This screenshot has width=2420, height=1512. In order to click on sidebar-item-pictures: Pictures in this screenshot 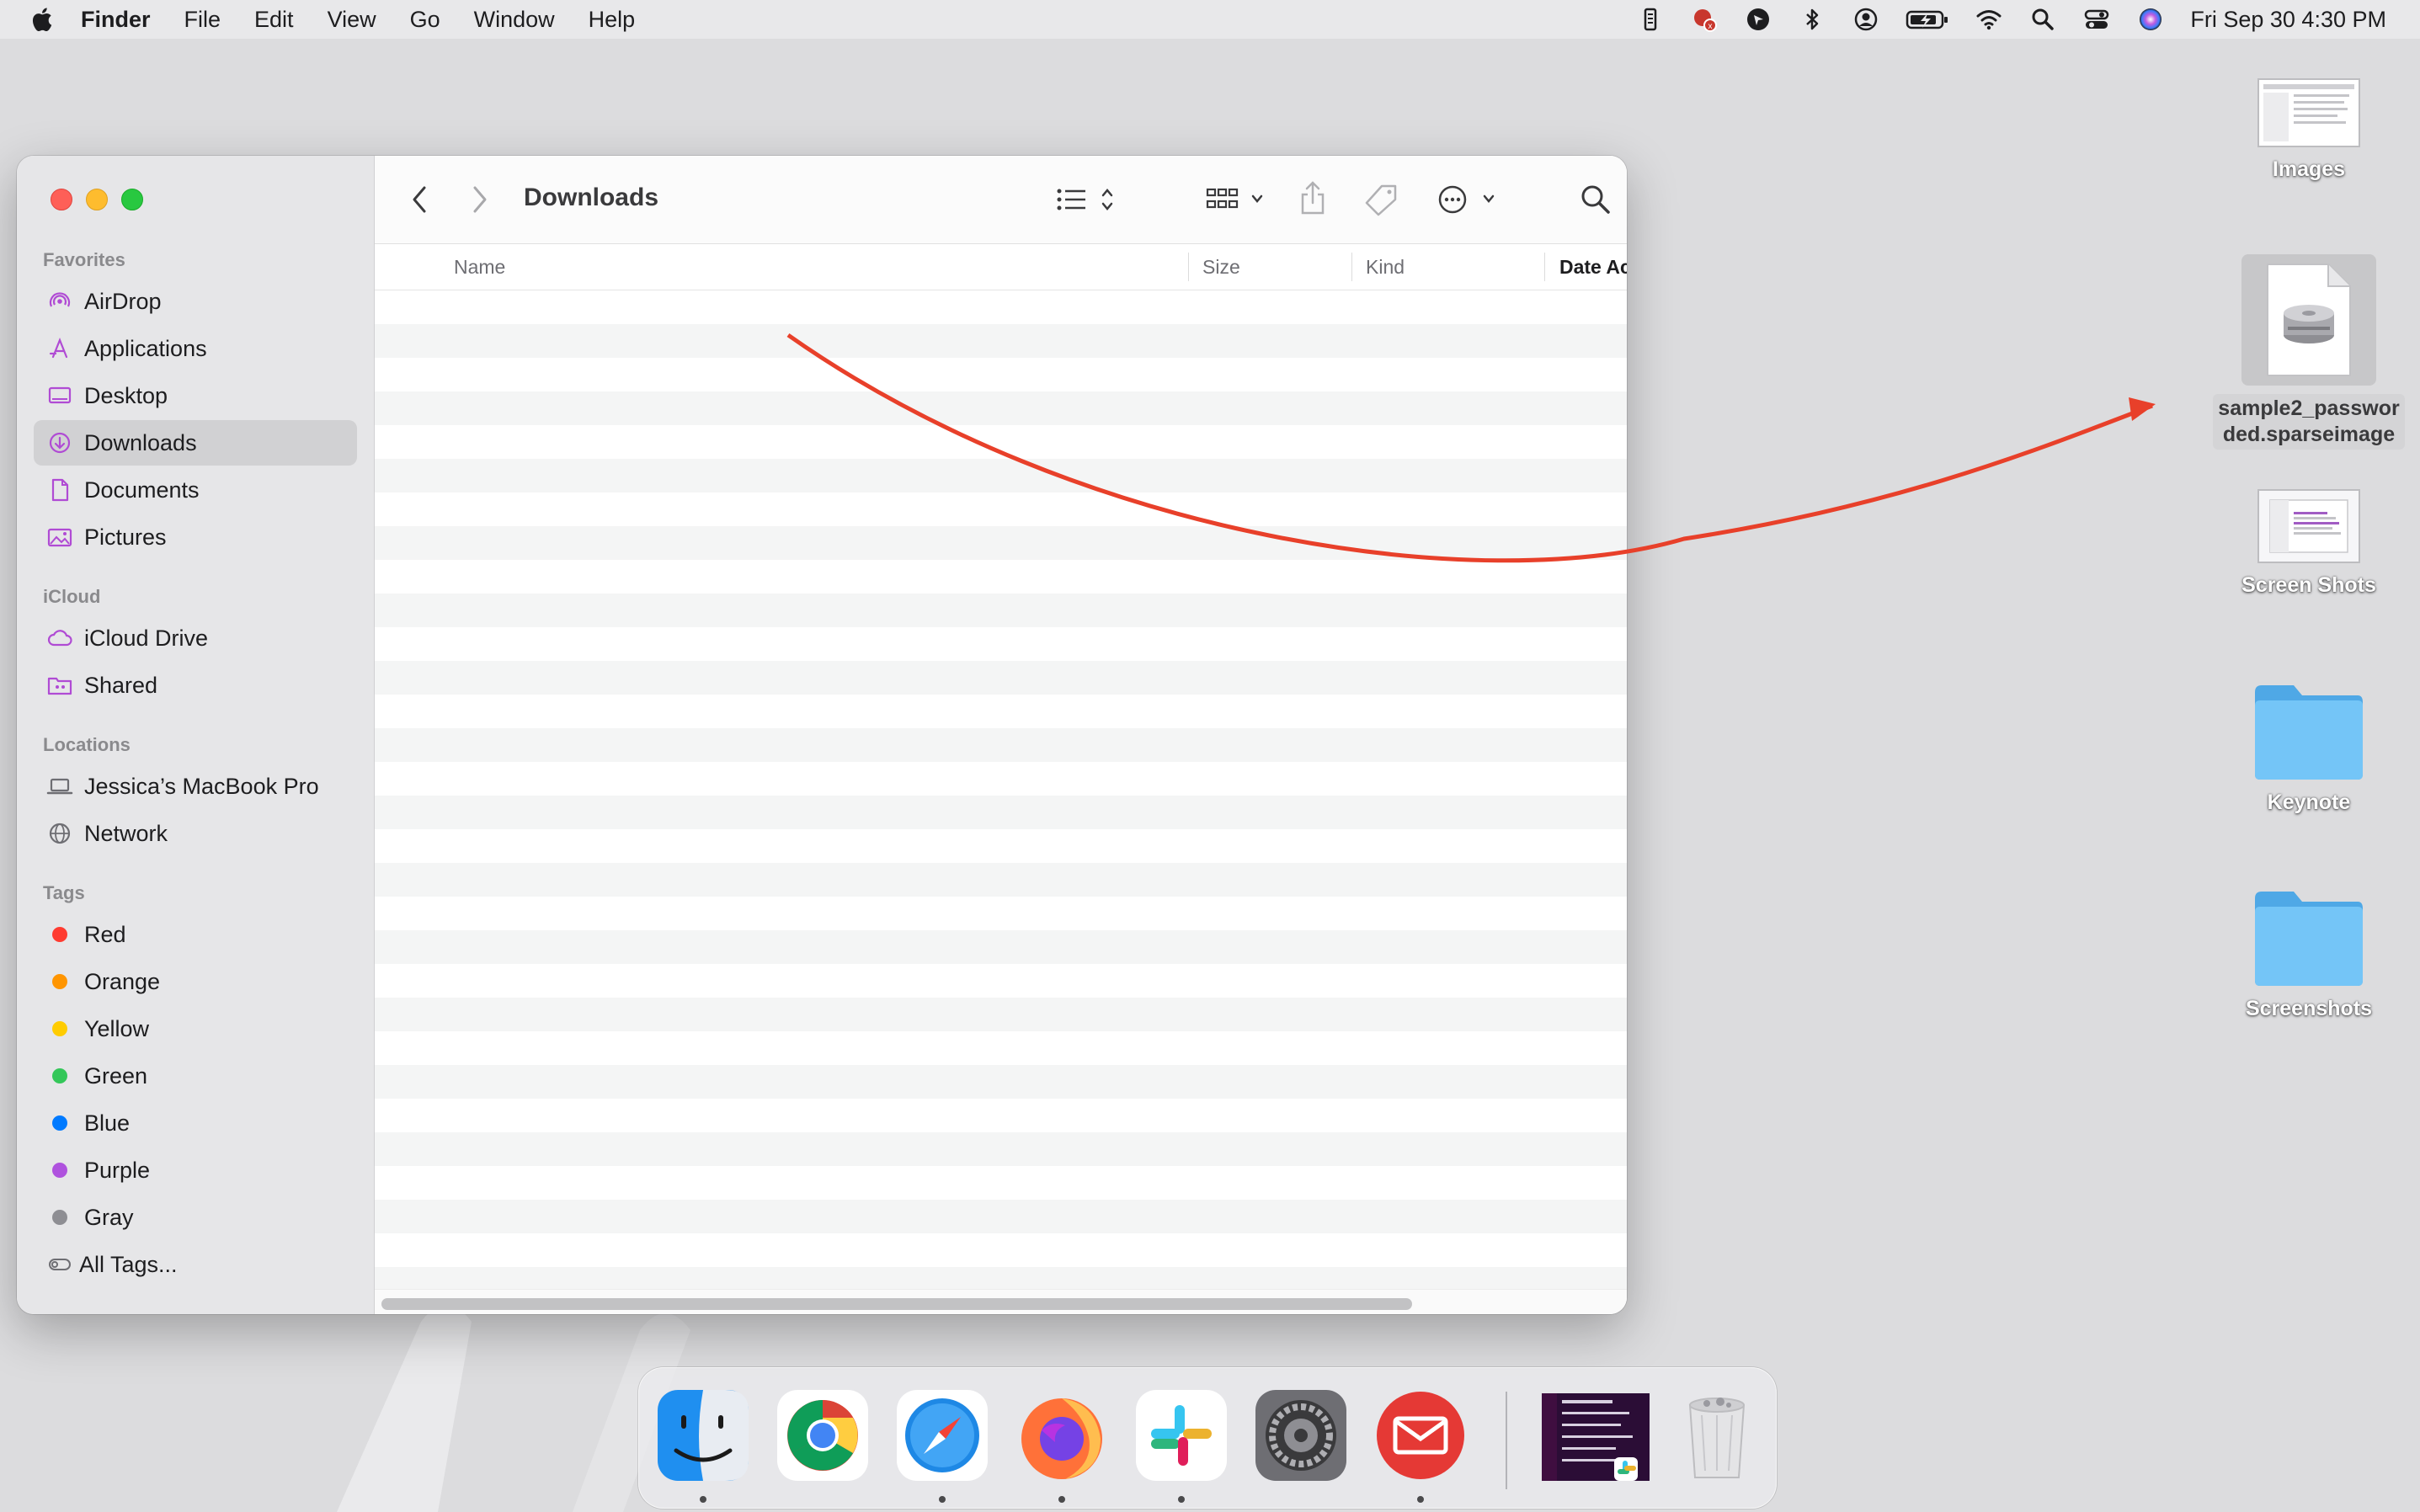, I will do `click(196, 537)`.